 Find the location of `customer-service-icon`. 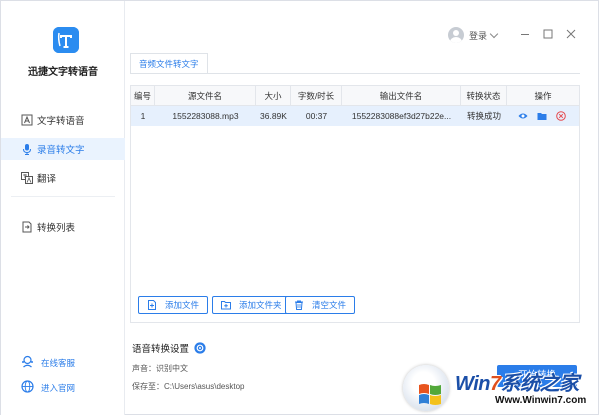

customer-service-icon is located at coordinates (27, 361).